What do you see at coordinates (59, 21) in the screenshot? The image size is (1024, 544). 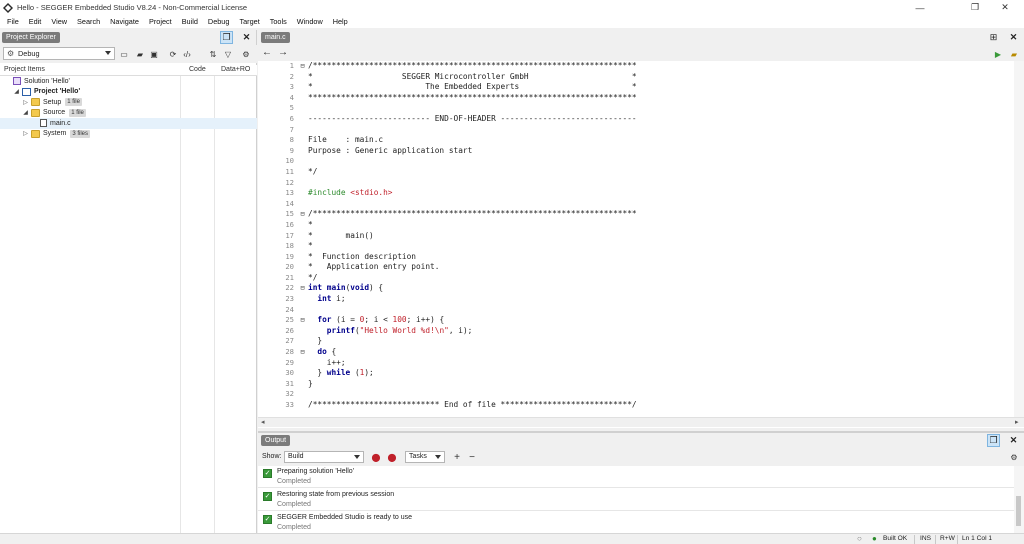 I see `menu-view: View` at bounding box center [59, 21].